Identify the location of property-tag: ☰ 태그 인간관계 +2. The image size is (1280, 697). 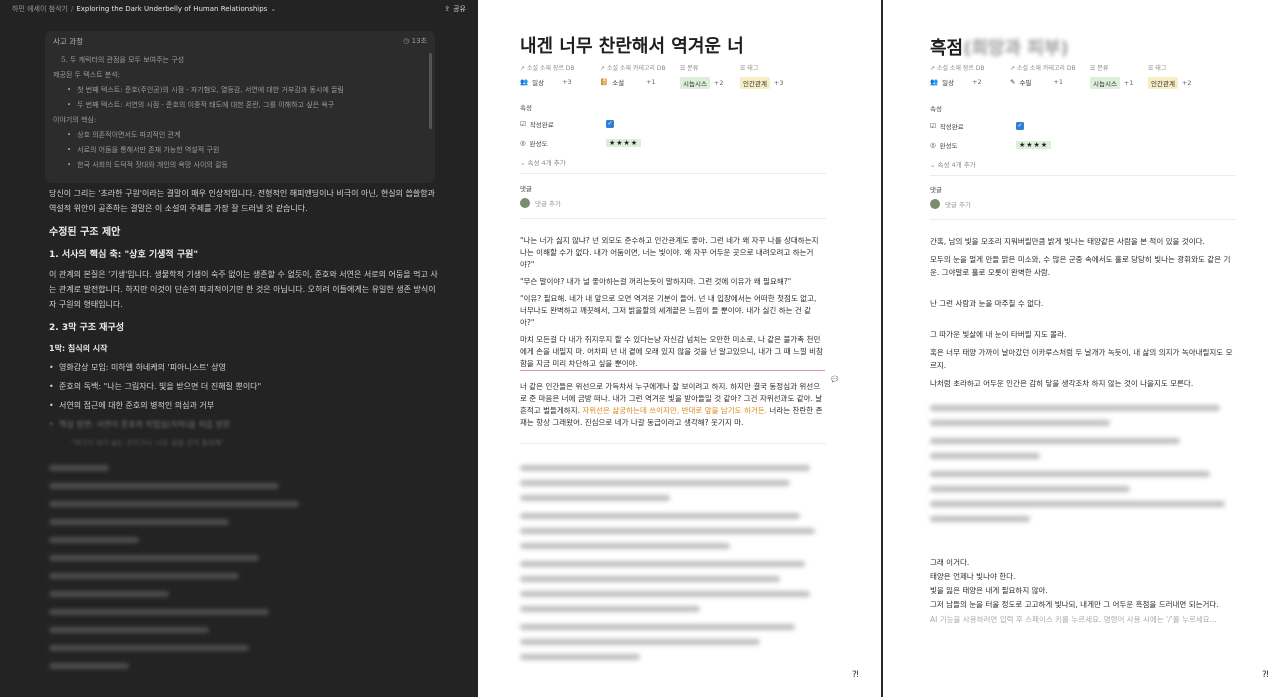
(1183, 76).